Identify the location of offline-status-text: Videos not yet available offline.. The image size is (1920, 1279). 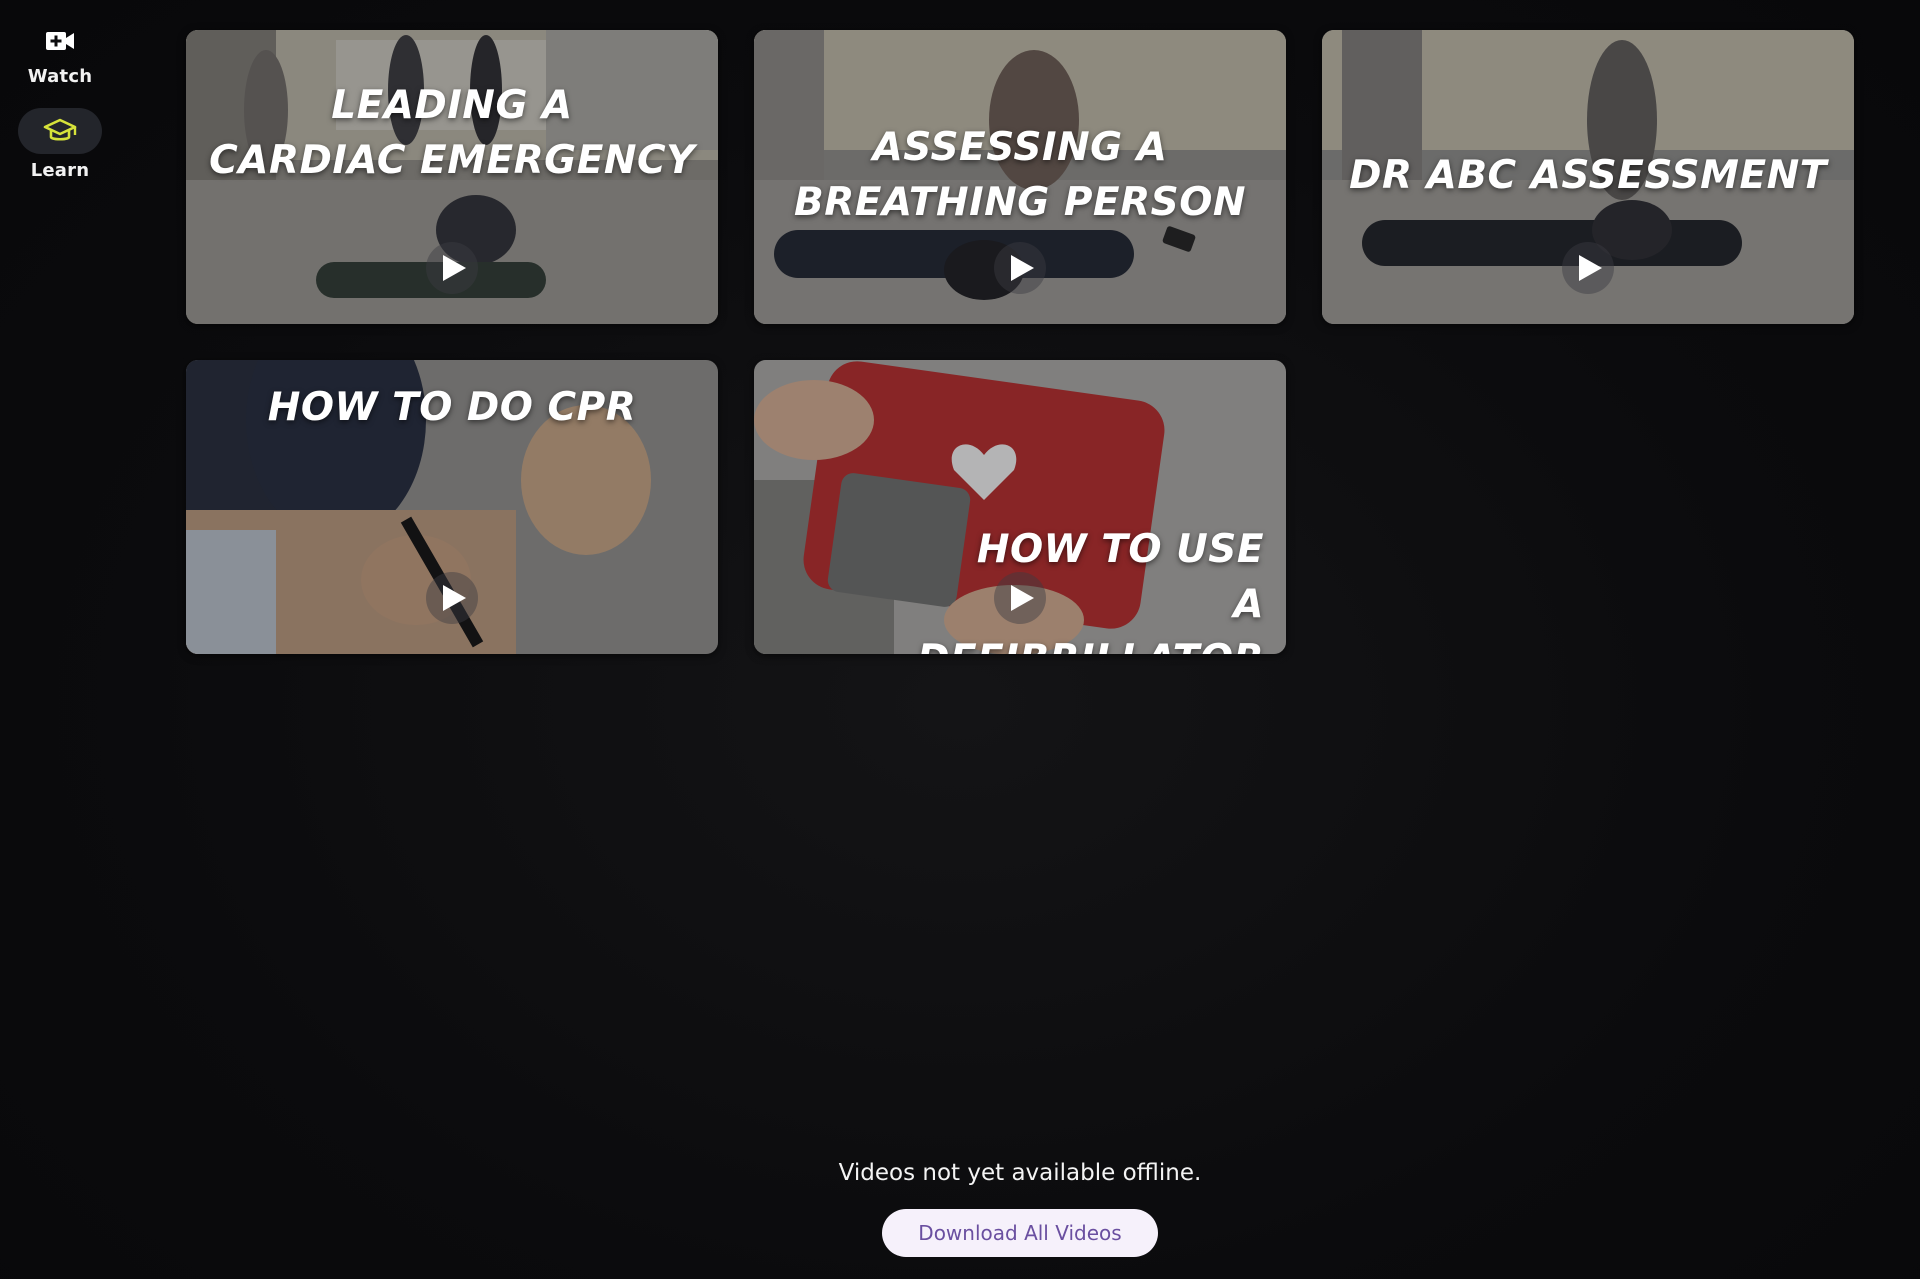
(1020, 1173).